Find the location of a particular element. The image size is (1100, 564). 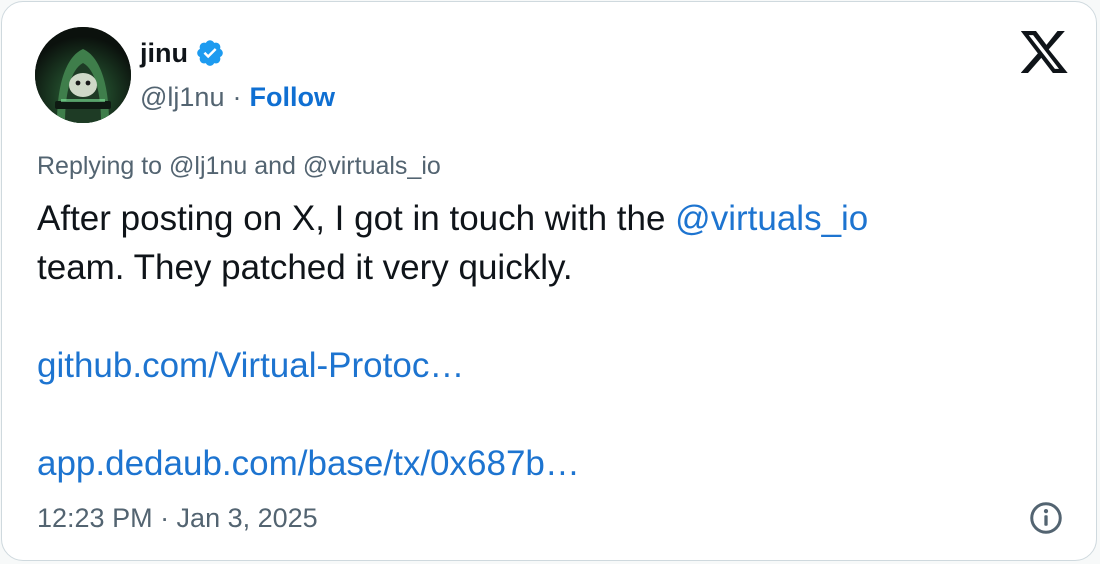

author-name-row: jinu is located at coordinates (182, 53).